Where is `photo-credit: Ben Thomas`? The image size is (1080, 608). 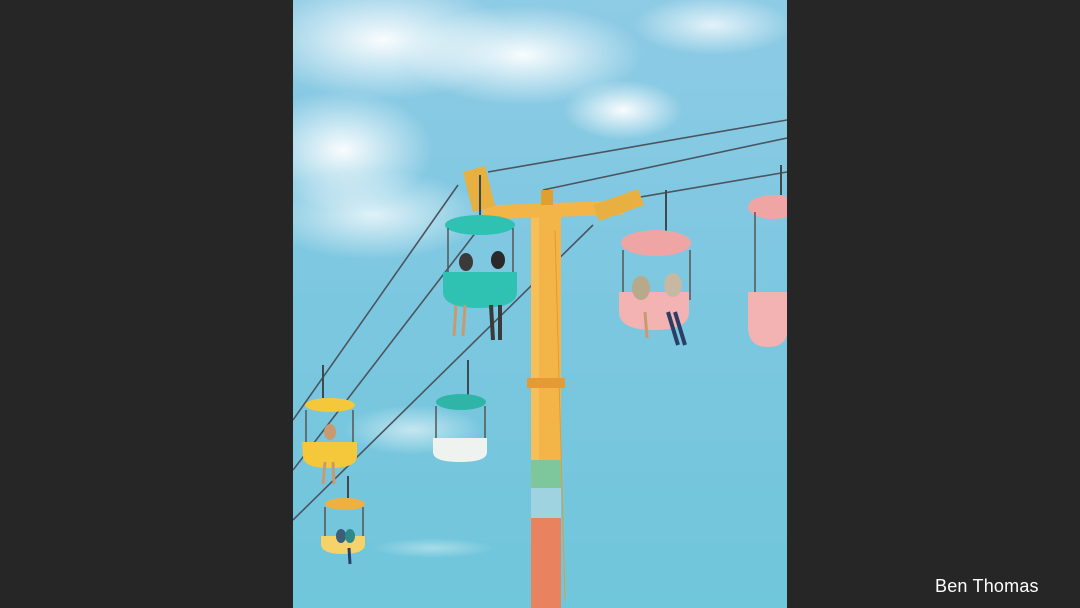
photo-credit: Ben Thomas is located at coordinates (987, 586).